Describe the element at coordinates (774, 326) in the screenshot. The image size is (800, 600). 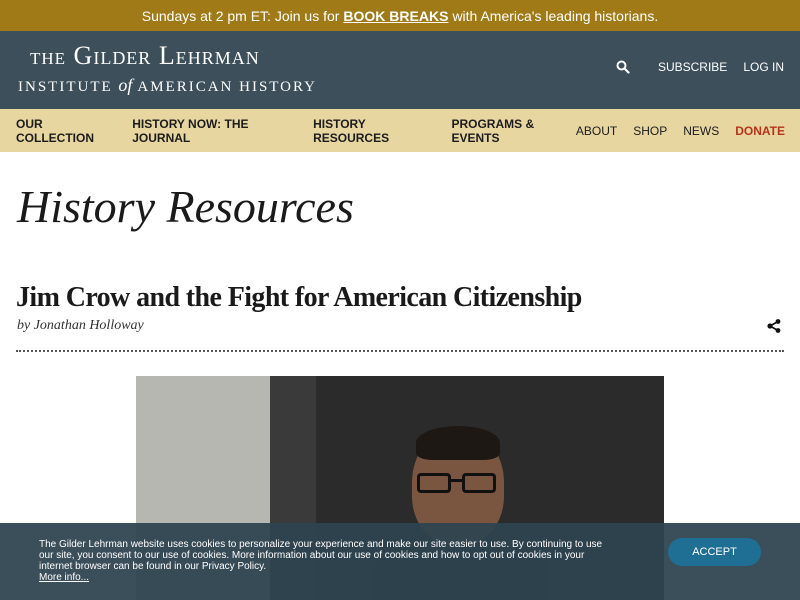
I see `share-icon` at that location.